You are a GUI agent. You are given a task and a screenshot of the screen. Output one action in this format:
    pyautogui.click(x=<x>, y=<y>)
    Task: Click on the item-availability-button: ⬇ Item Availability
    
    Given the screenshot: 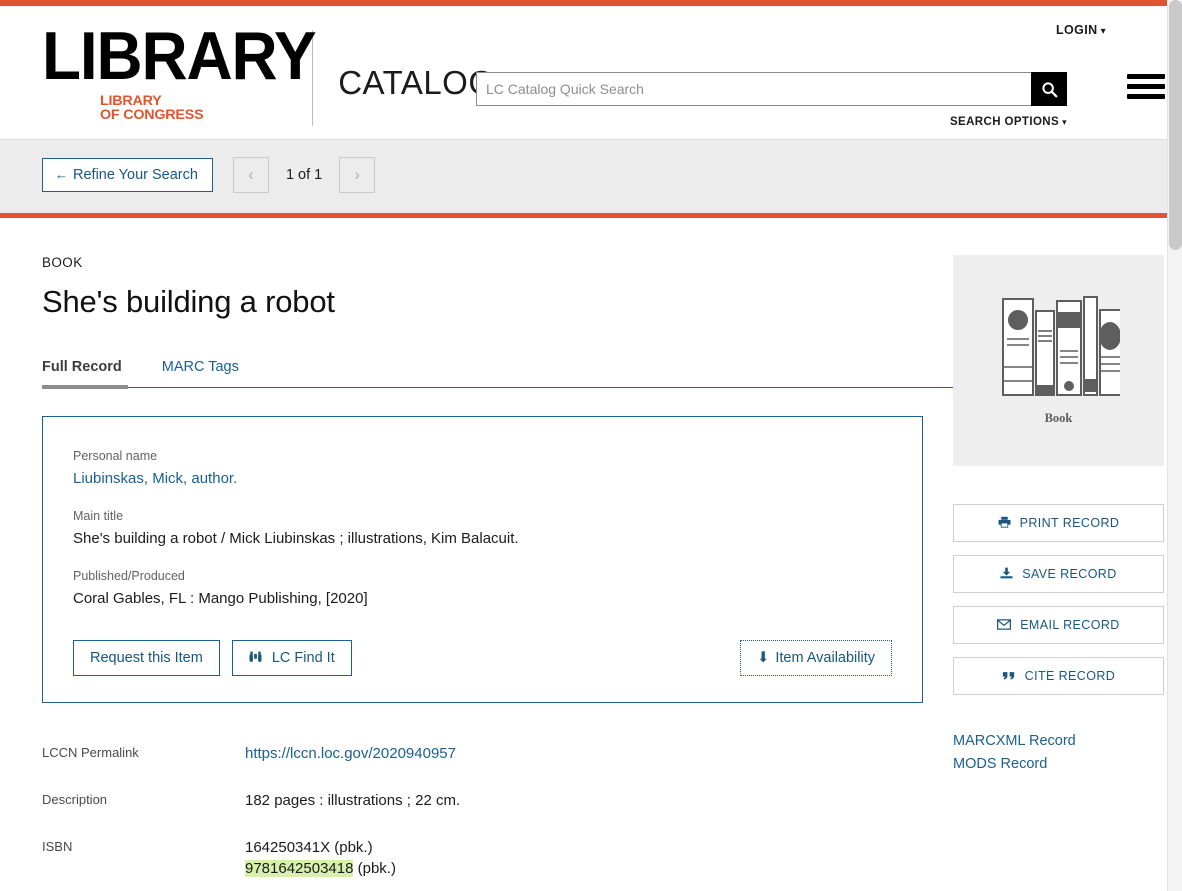 What is the action you would take?
    pyautogui.click(x=816, y=658)
    